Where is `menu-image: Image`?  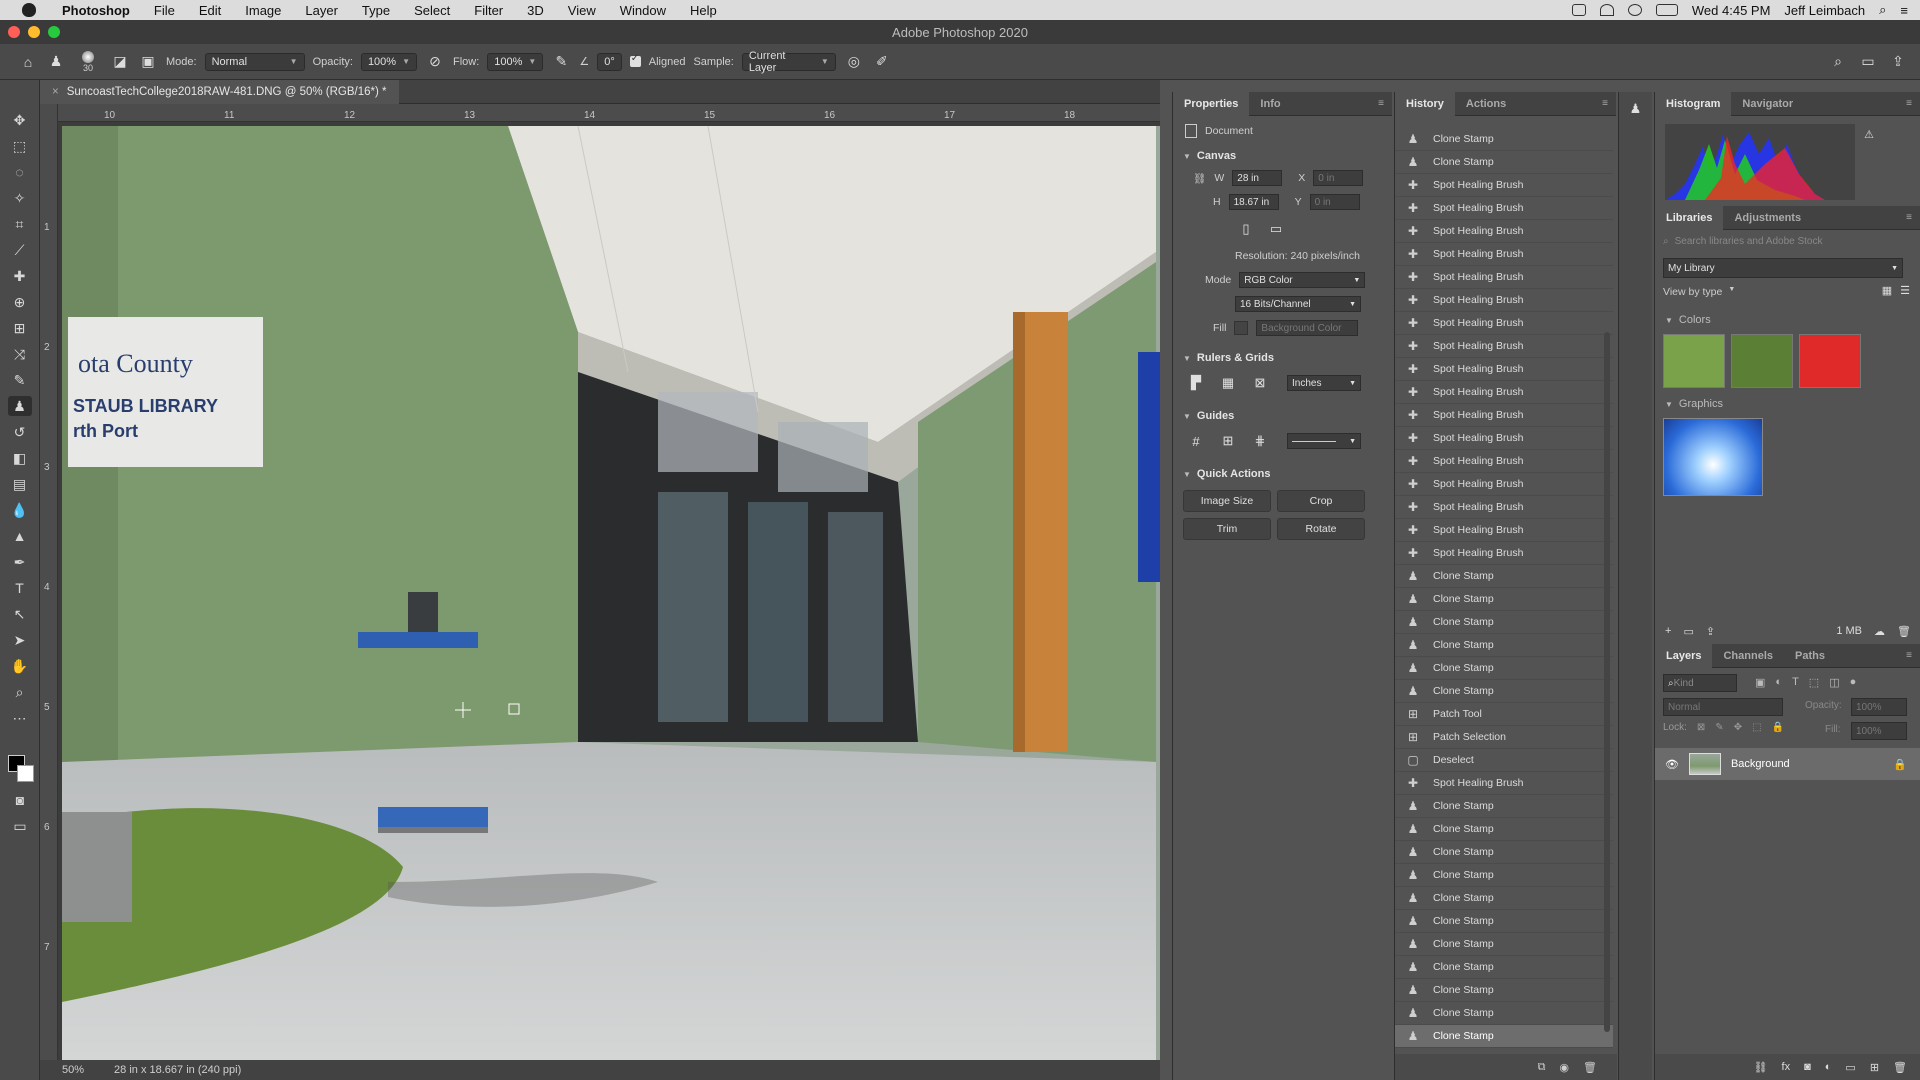 menu-image: Image is located at coordinates (263, 10).